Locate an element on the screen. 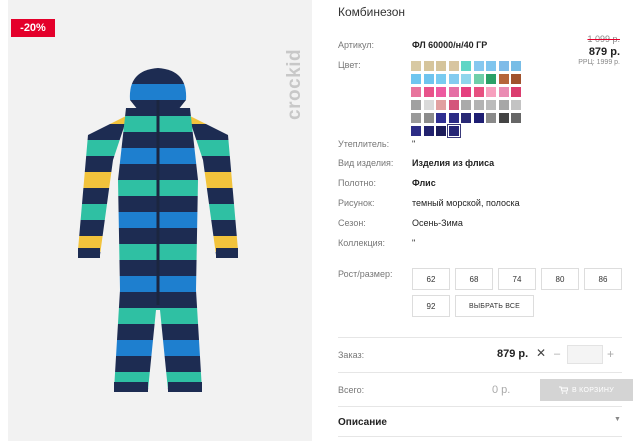 This screenshot has height=441, width=640. price-rrc: РРЦ: 1999 р. is located at coordinates (599, 62).